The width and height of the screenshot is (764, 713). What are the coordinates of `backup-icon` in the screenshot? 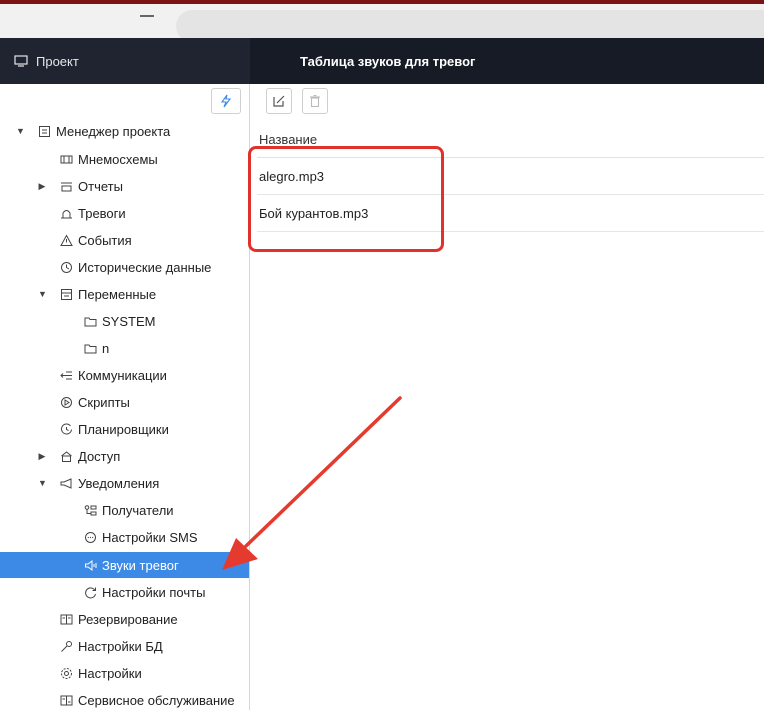 It's located at (66, 619).